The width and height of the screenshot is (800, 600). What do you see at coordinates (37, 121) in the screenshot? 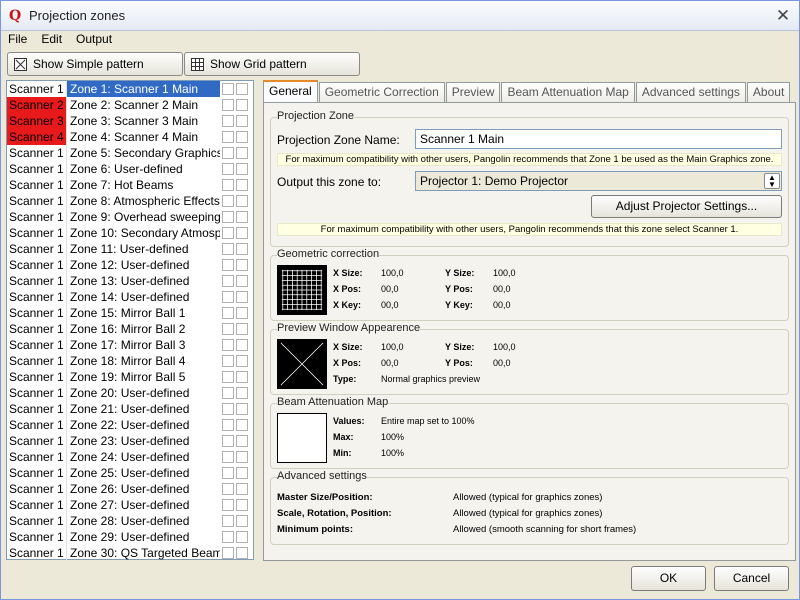
I see `zone-scanner-cell: Scanner 3` at bounding box center [37, 121].